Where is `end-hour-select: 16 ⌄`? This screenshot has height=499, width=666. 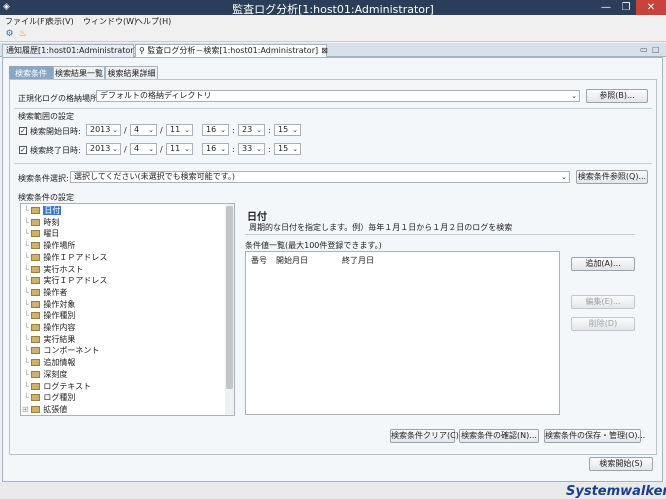
end-hour-select: 16 ⌄ is located at coordinates (215, 149).